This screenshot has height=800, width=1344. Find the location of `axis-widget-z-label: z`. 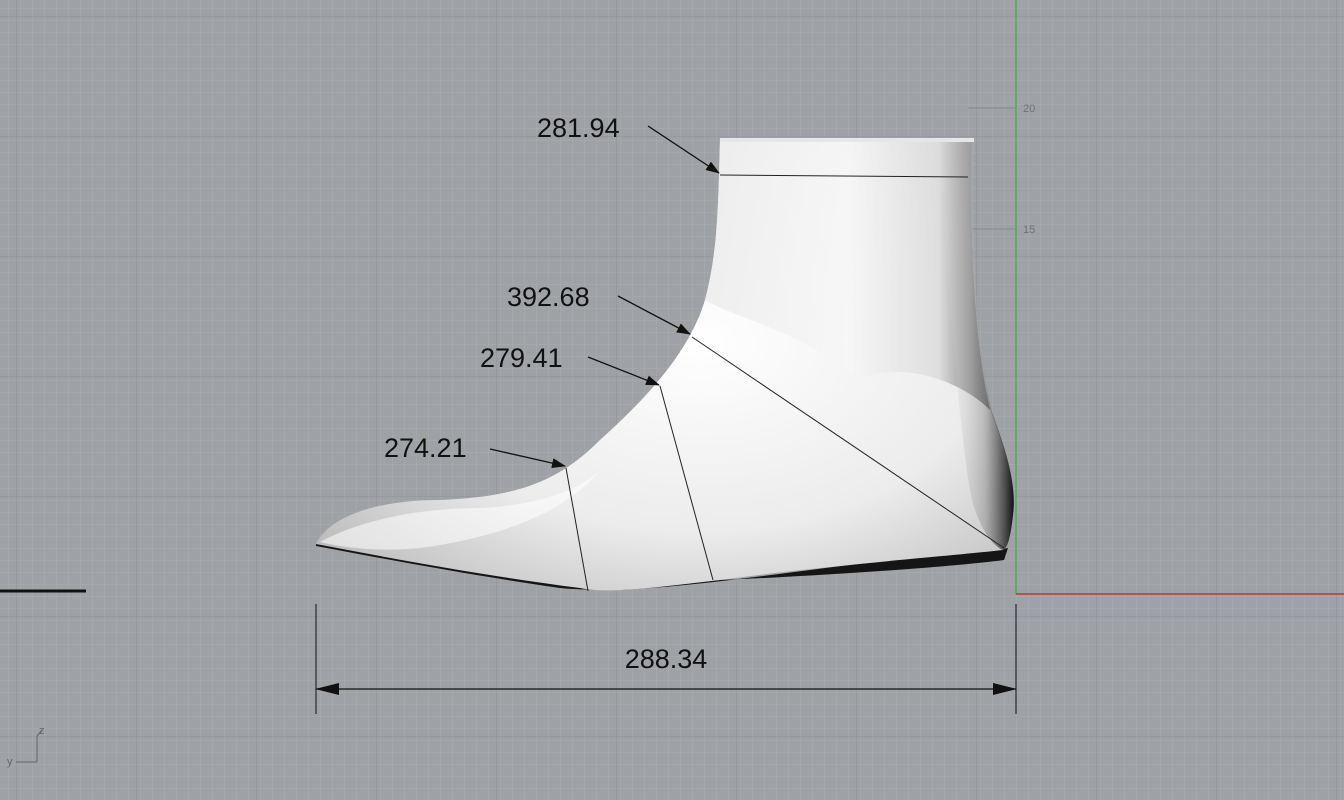

axis-widget-z-label: z is located at coordinates (42, 731).